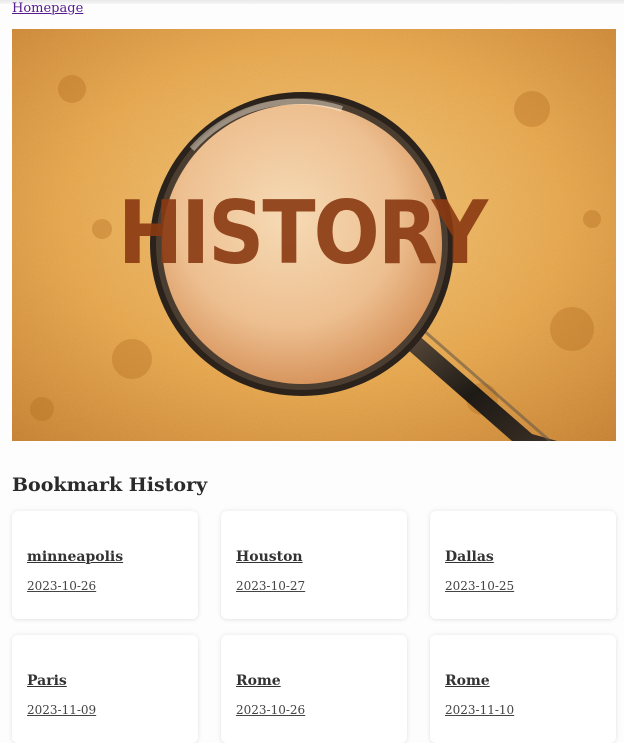  Describe the element at coordinates (523, 565) in the screenshot. I see `bookmark-card: Dallas 2023-10-25` at that location.